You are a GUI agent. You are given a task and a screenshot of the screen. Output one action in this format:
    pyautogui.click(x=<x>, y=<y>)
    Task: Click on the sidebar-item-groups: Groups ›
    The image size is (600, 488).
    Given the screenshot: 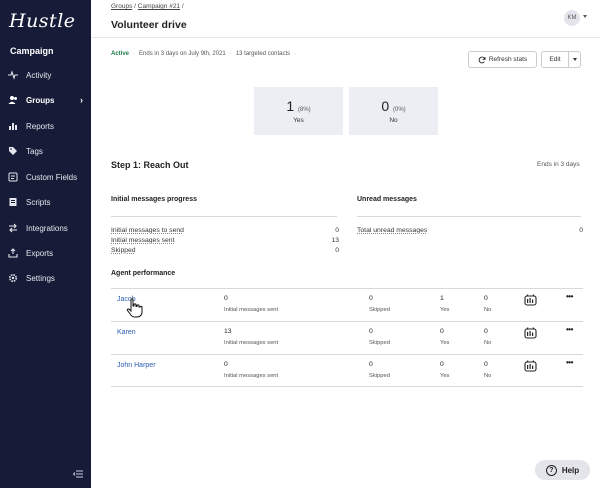 What is the action you would take?
    pyautogui.click(x=45, y=100)
    